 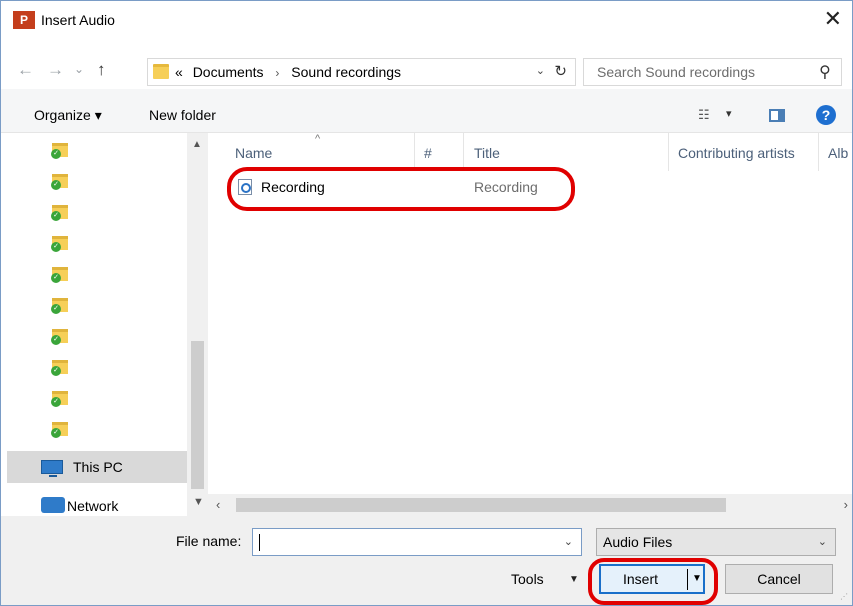 I want to click on scroll-up-icon: ▲, so click(x=197, y=144).